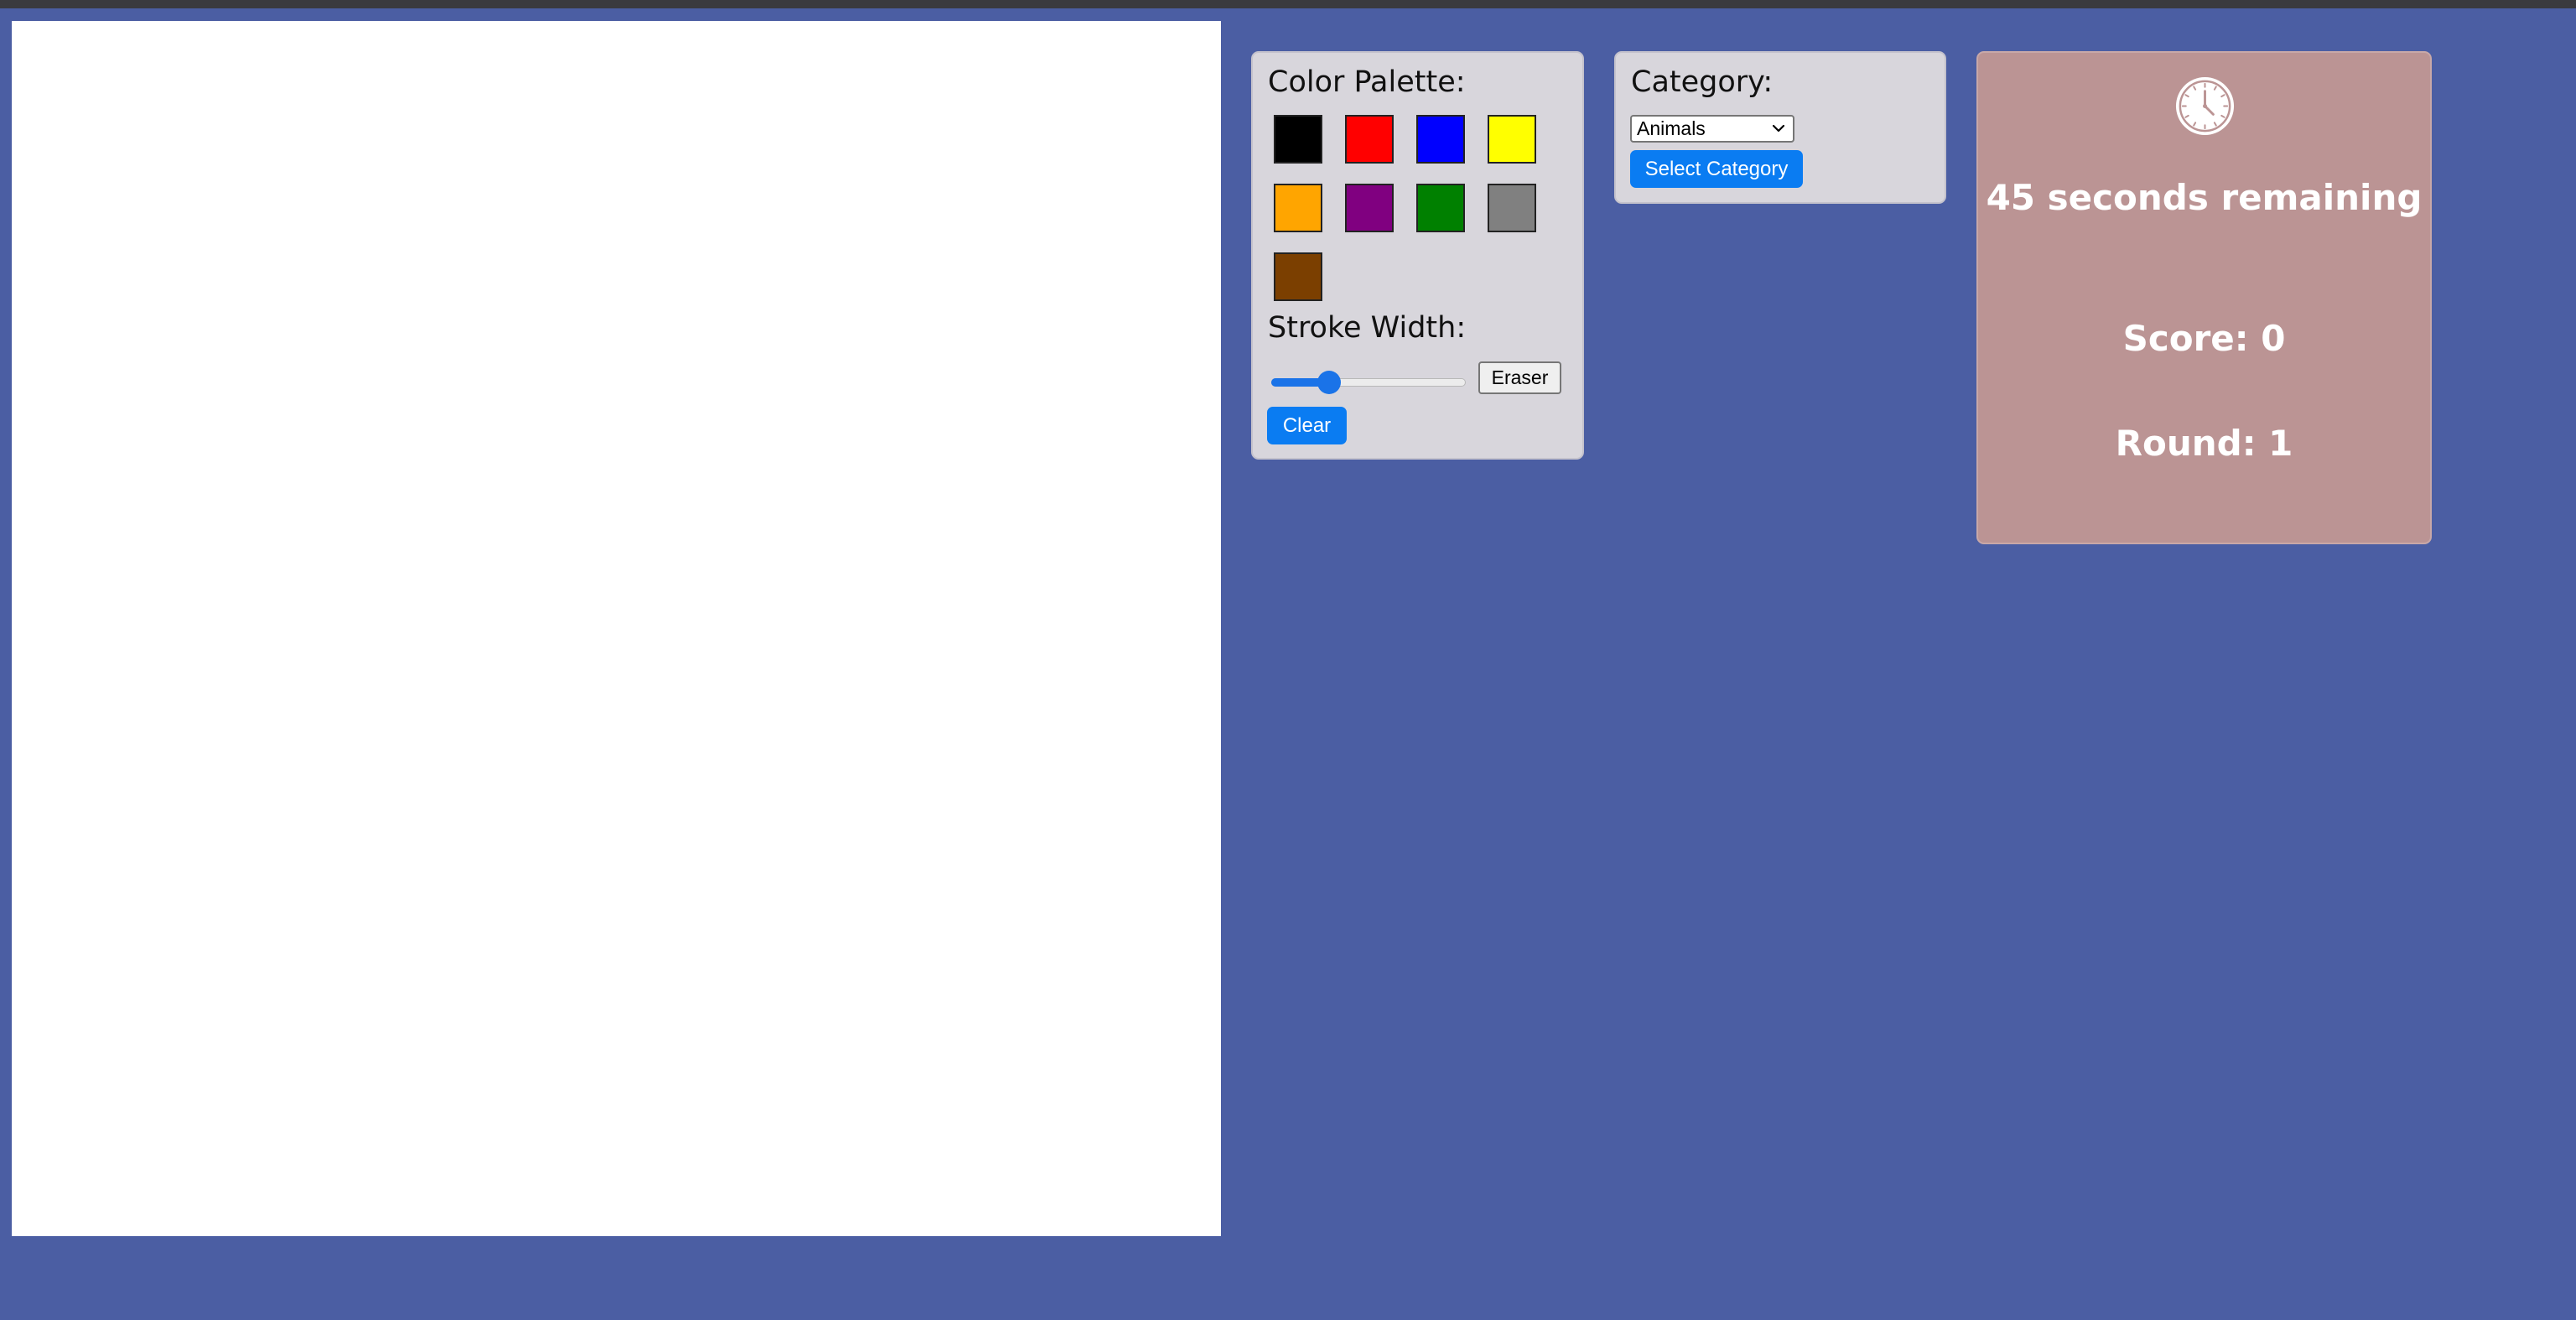  Describe the element at coordinates (1288, 4) in the screenshot. I see `browser-top-bar` at that location.